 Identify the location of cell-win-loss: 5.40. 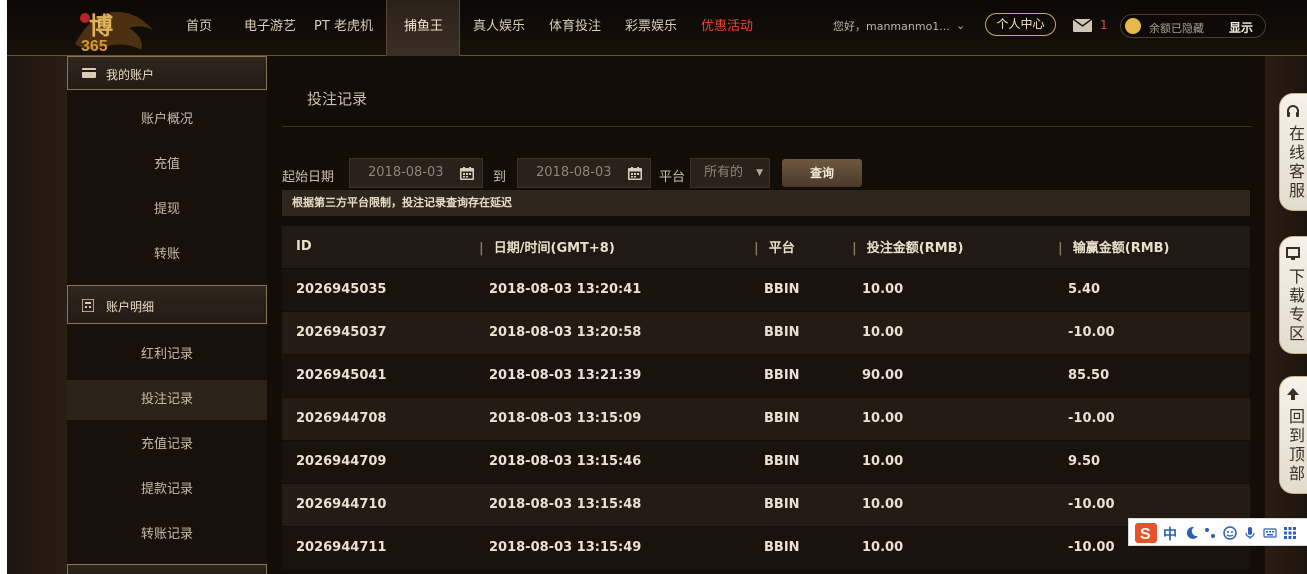
(1147, 289).